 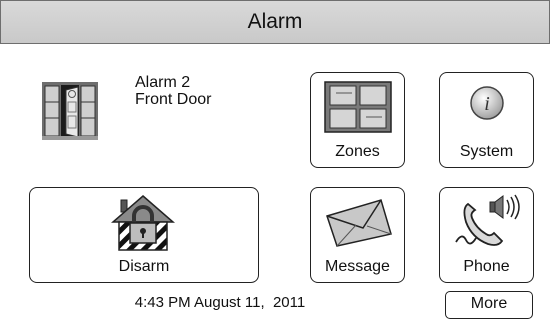 I want to click on page-title: Alarm, so click(x=275, y=21).